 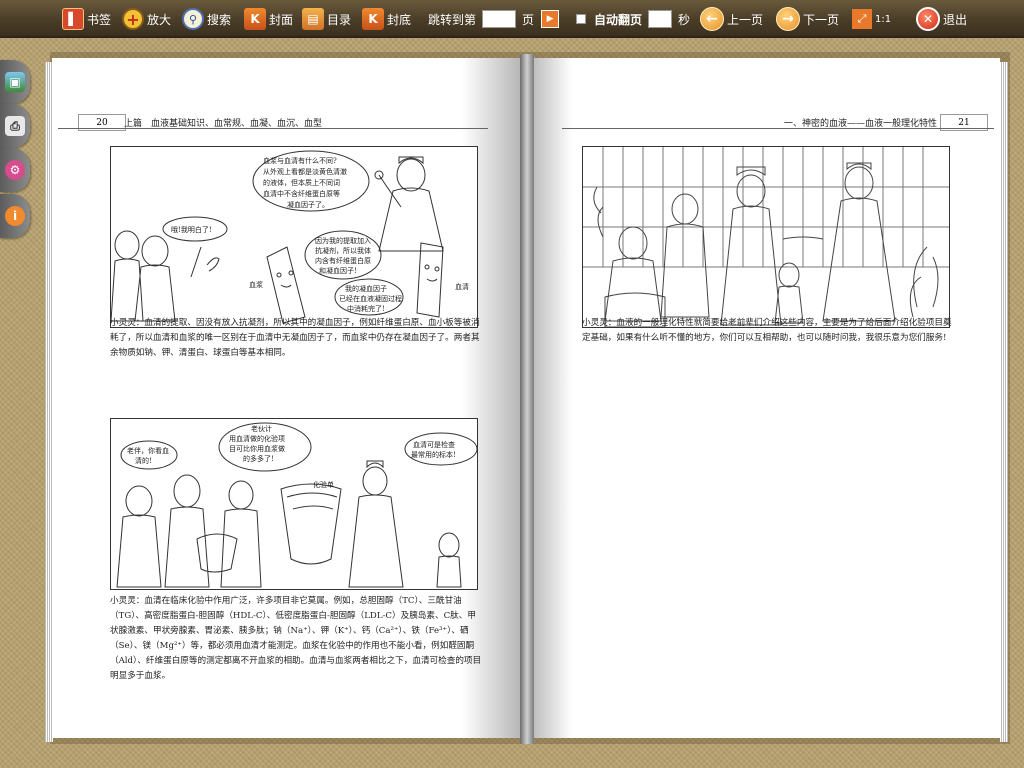 I want to click on side-tab-print: ⎙, so click(x=15, y=126).